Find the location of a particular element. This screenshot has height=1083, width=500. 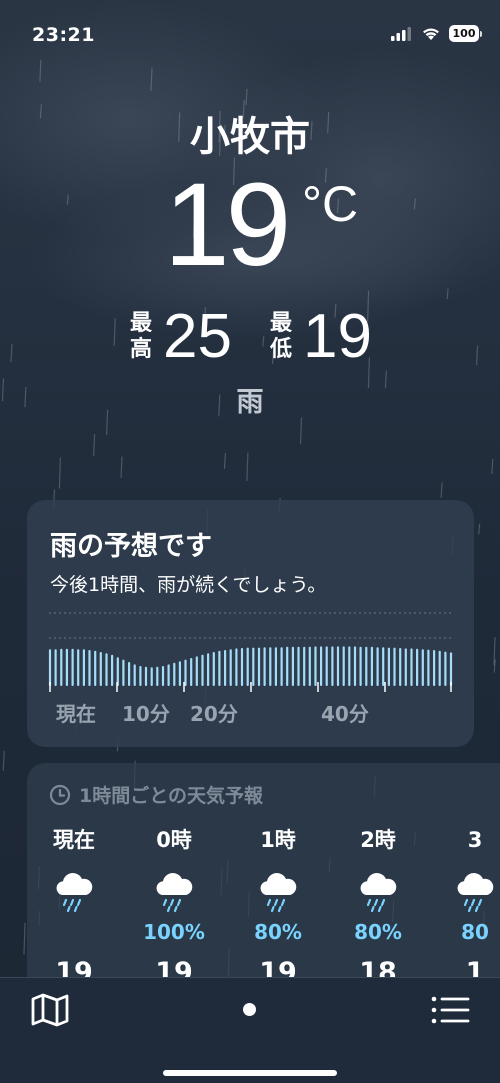

hour-label: 3 is located at coordinates (475, 840).